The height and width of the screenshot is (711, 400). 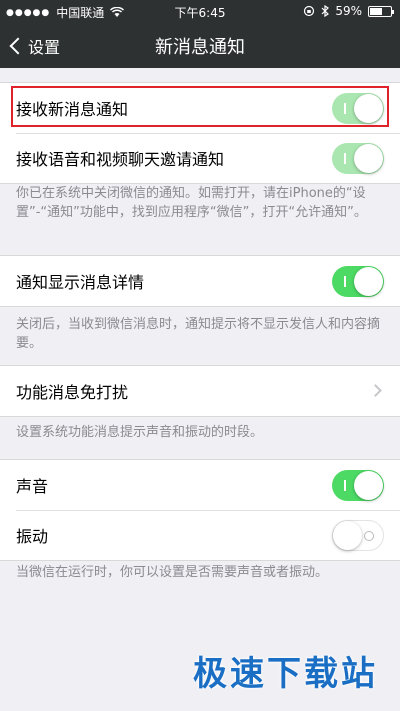 What do you see at coordinates (32, 536) in the screenshot?
I see `row-label: 振动` at bounding box center [32, 536].